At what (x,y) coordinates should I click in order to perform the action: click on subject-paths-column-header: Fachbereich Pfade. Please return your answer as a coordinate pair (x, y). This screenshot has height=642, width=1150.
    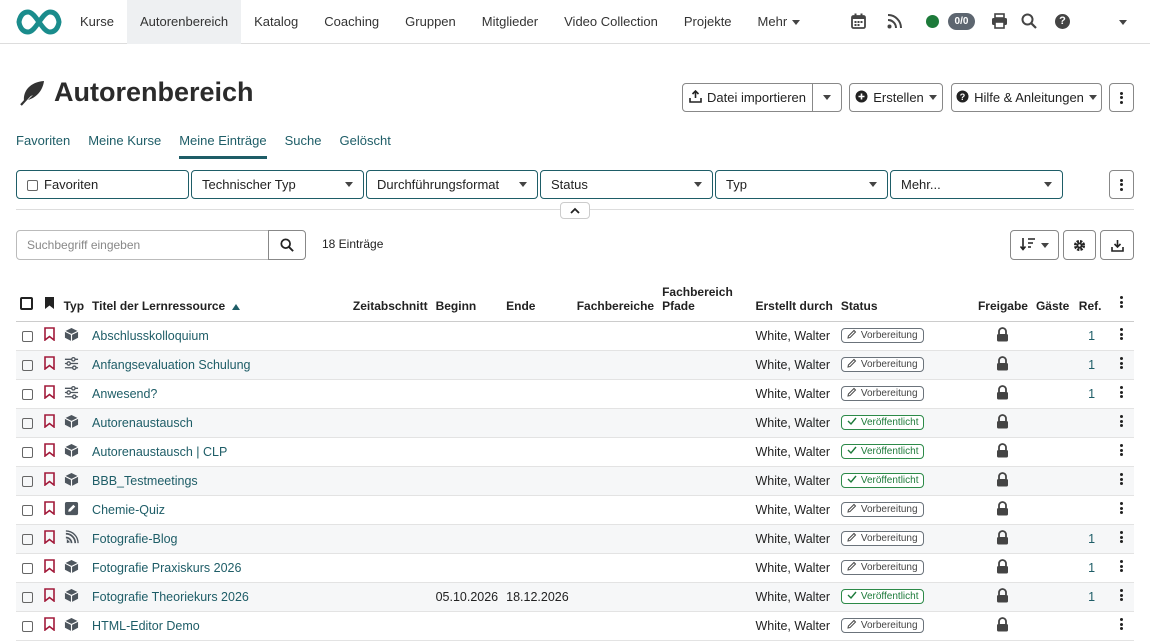
    Looking at the image, I should click on (705, 301).